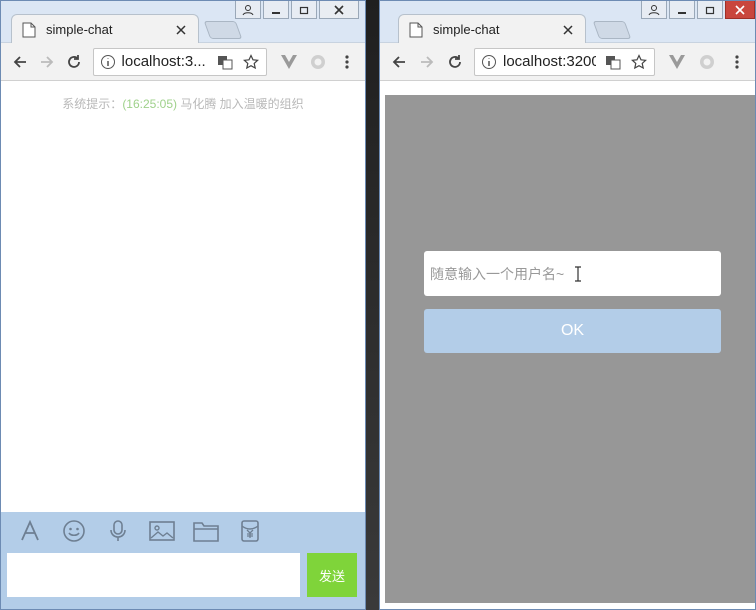 This screenshot has width=756, height=610. Describe the element at coordinates (332, 575) in the screenshot. I see `send-button: 发送` at that location.